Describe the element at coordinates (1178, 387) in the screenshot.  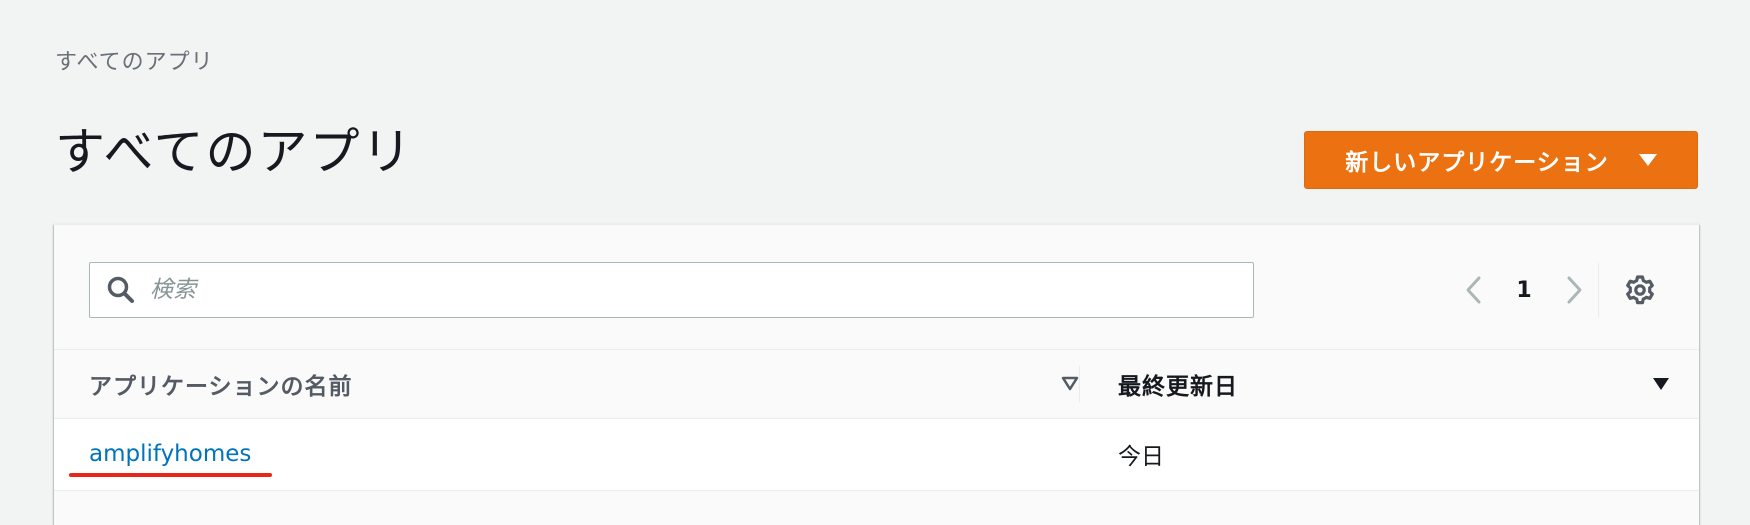
I see `column-header-last-updated-label: 最終更新日` at that location.